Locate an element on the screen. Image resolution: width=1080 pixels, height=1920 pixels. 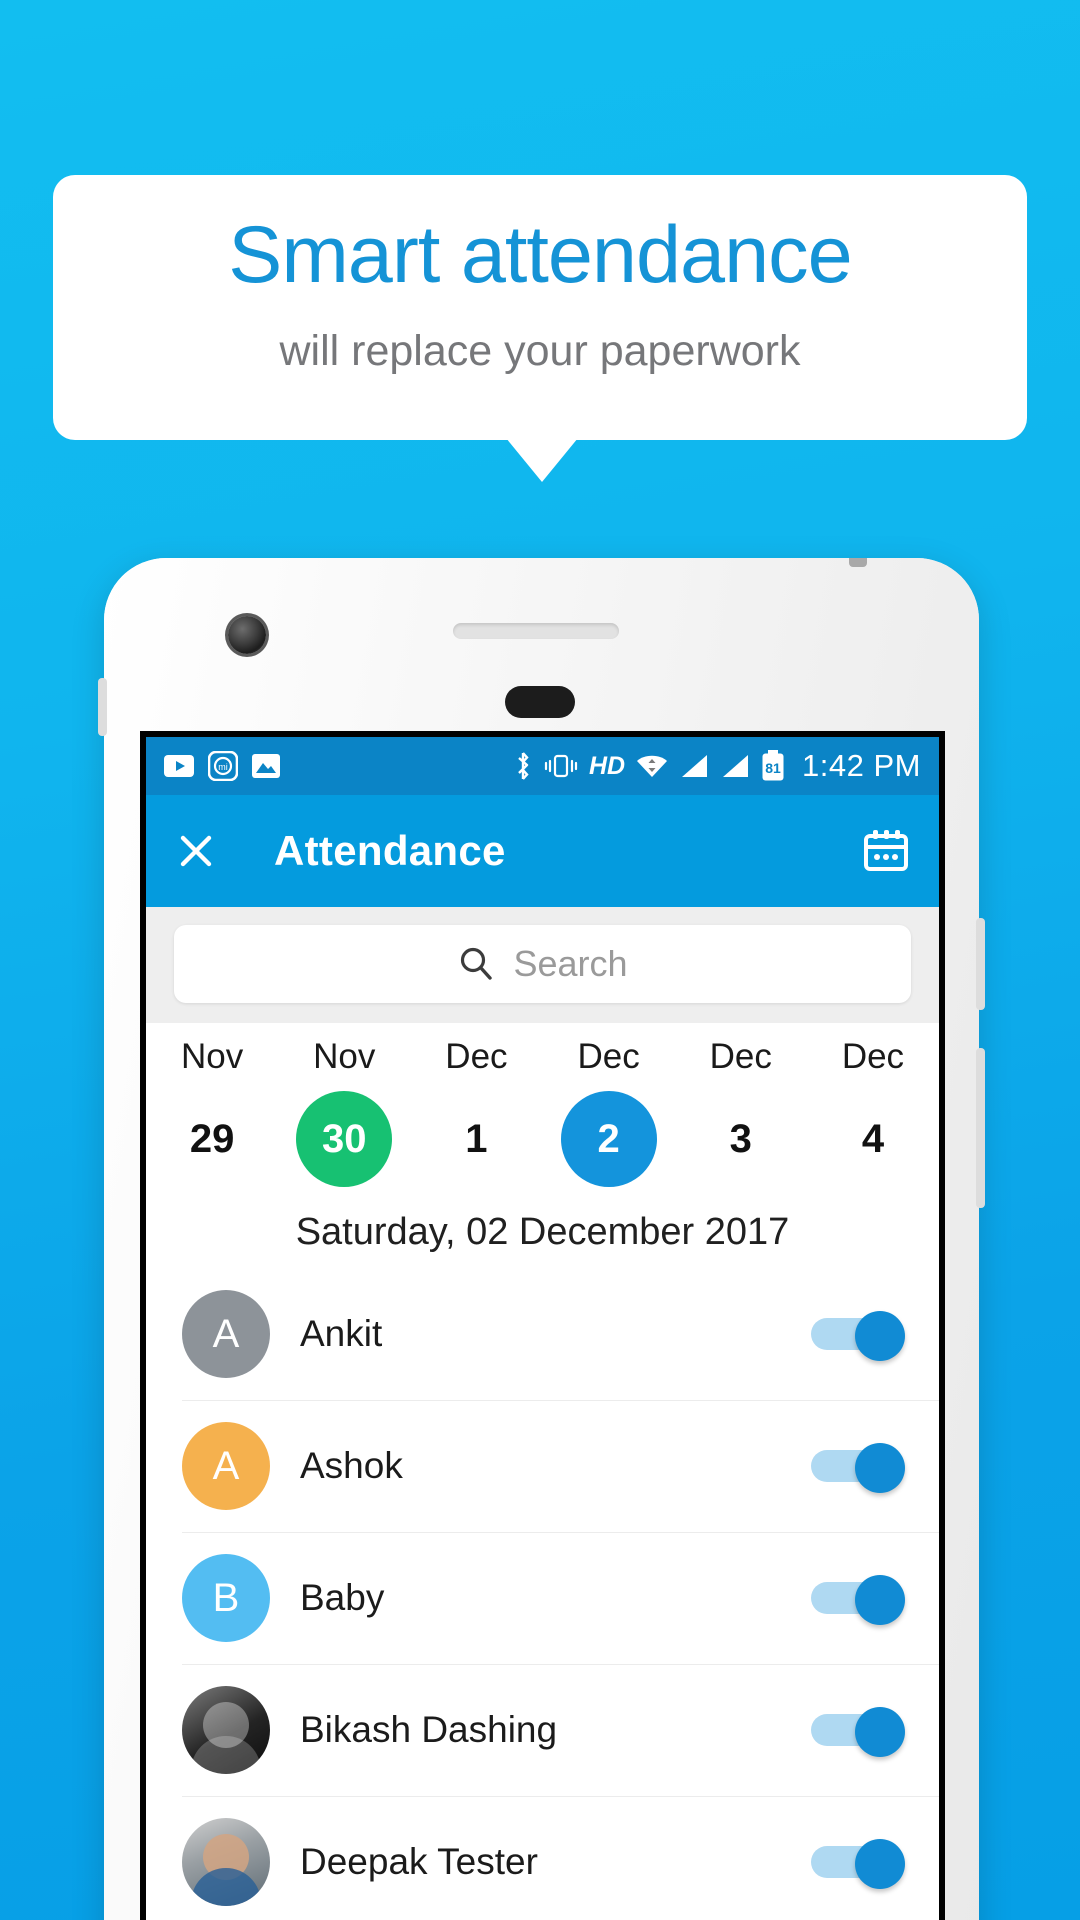
search-placeholder: Search is located at coordinates (570, 963).